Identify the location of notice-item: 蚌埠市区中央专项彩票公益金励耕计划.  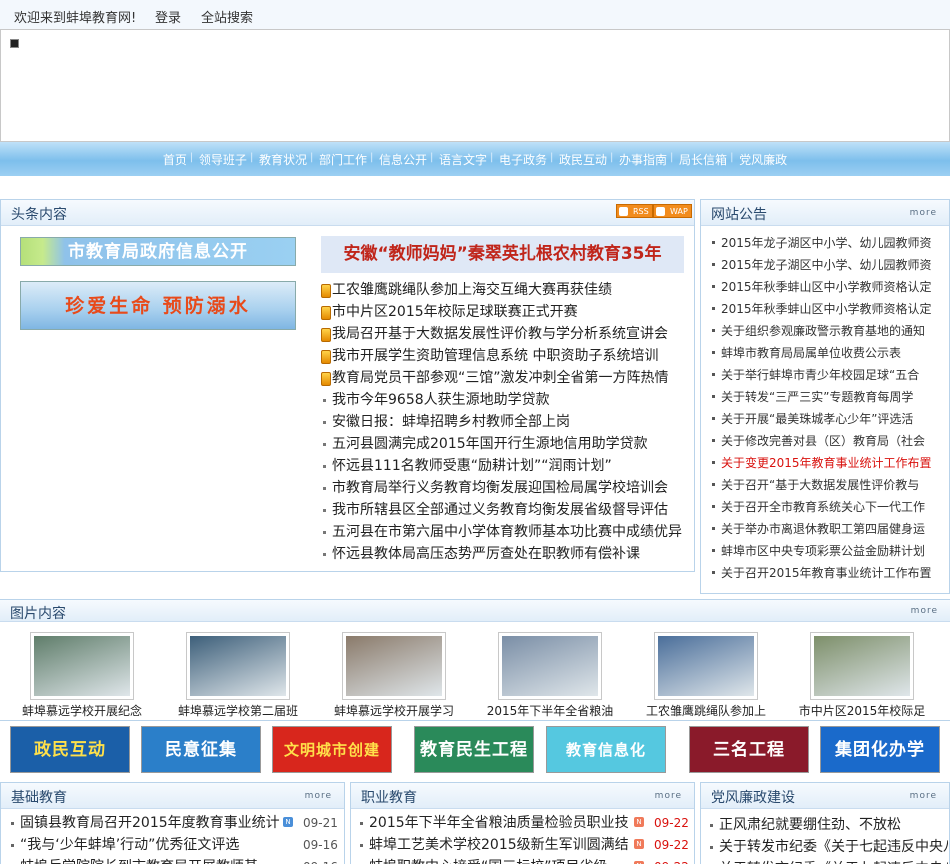
(821, 551).